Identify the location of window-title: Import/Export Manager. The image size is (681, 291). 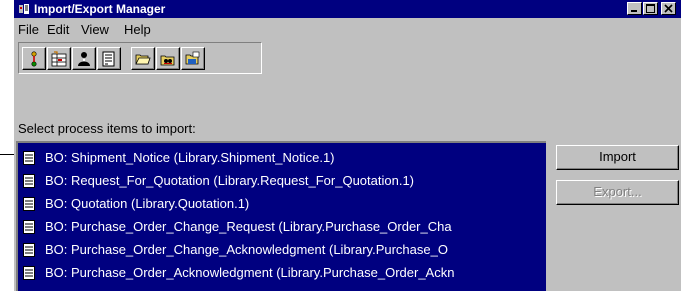
(100, 9).